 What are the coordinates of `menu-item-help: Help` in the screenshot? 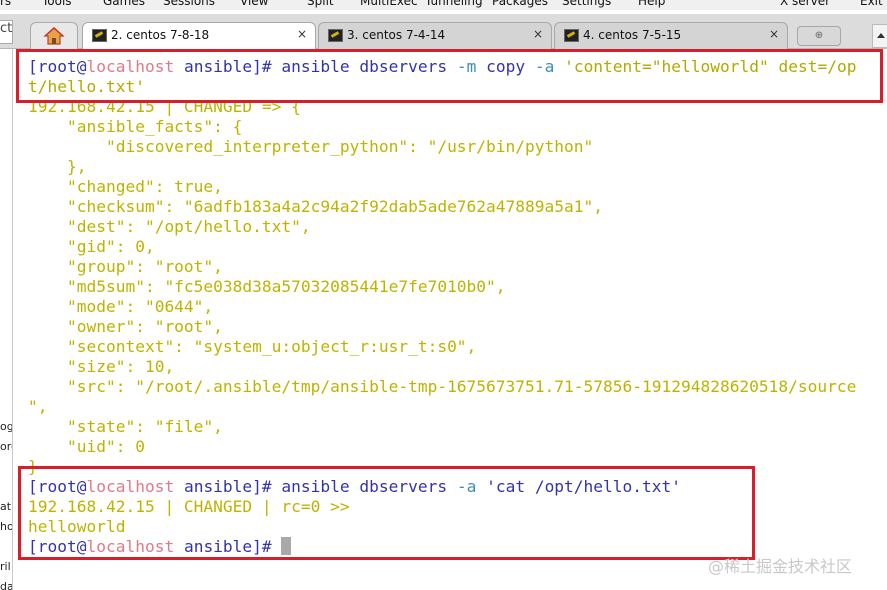 It's located at (651, 4).